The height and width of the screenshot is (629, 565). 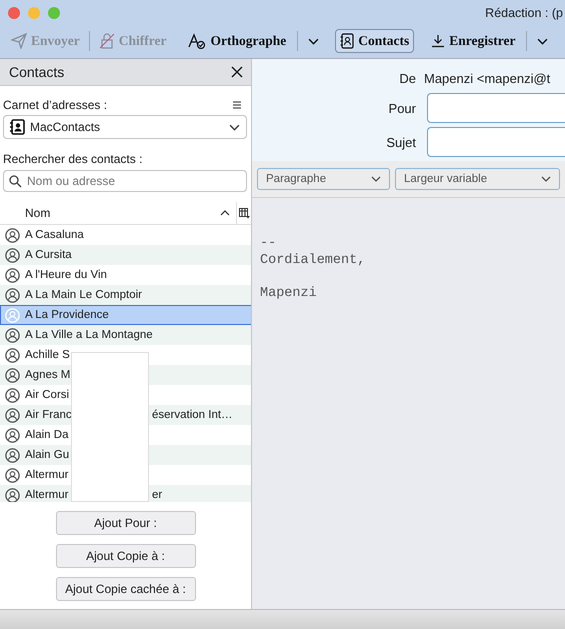 What do you see at coordinates (400, 142) in the screenshot?
I see `subject-label: Sujet` at bounding box center [400, 142].